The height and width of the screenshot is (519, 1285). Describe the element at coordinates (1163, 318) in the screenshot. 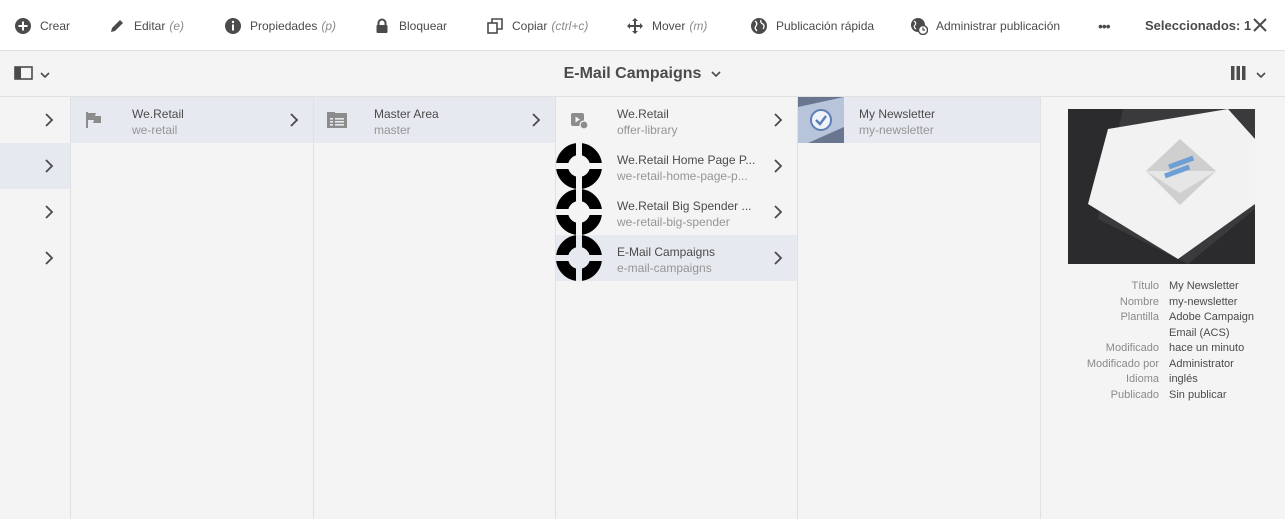

I see `meta-row-template: Plantilla Adobe Campaign` at that location.